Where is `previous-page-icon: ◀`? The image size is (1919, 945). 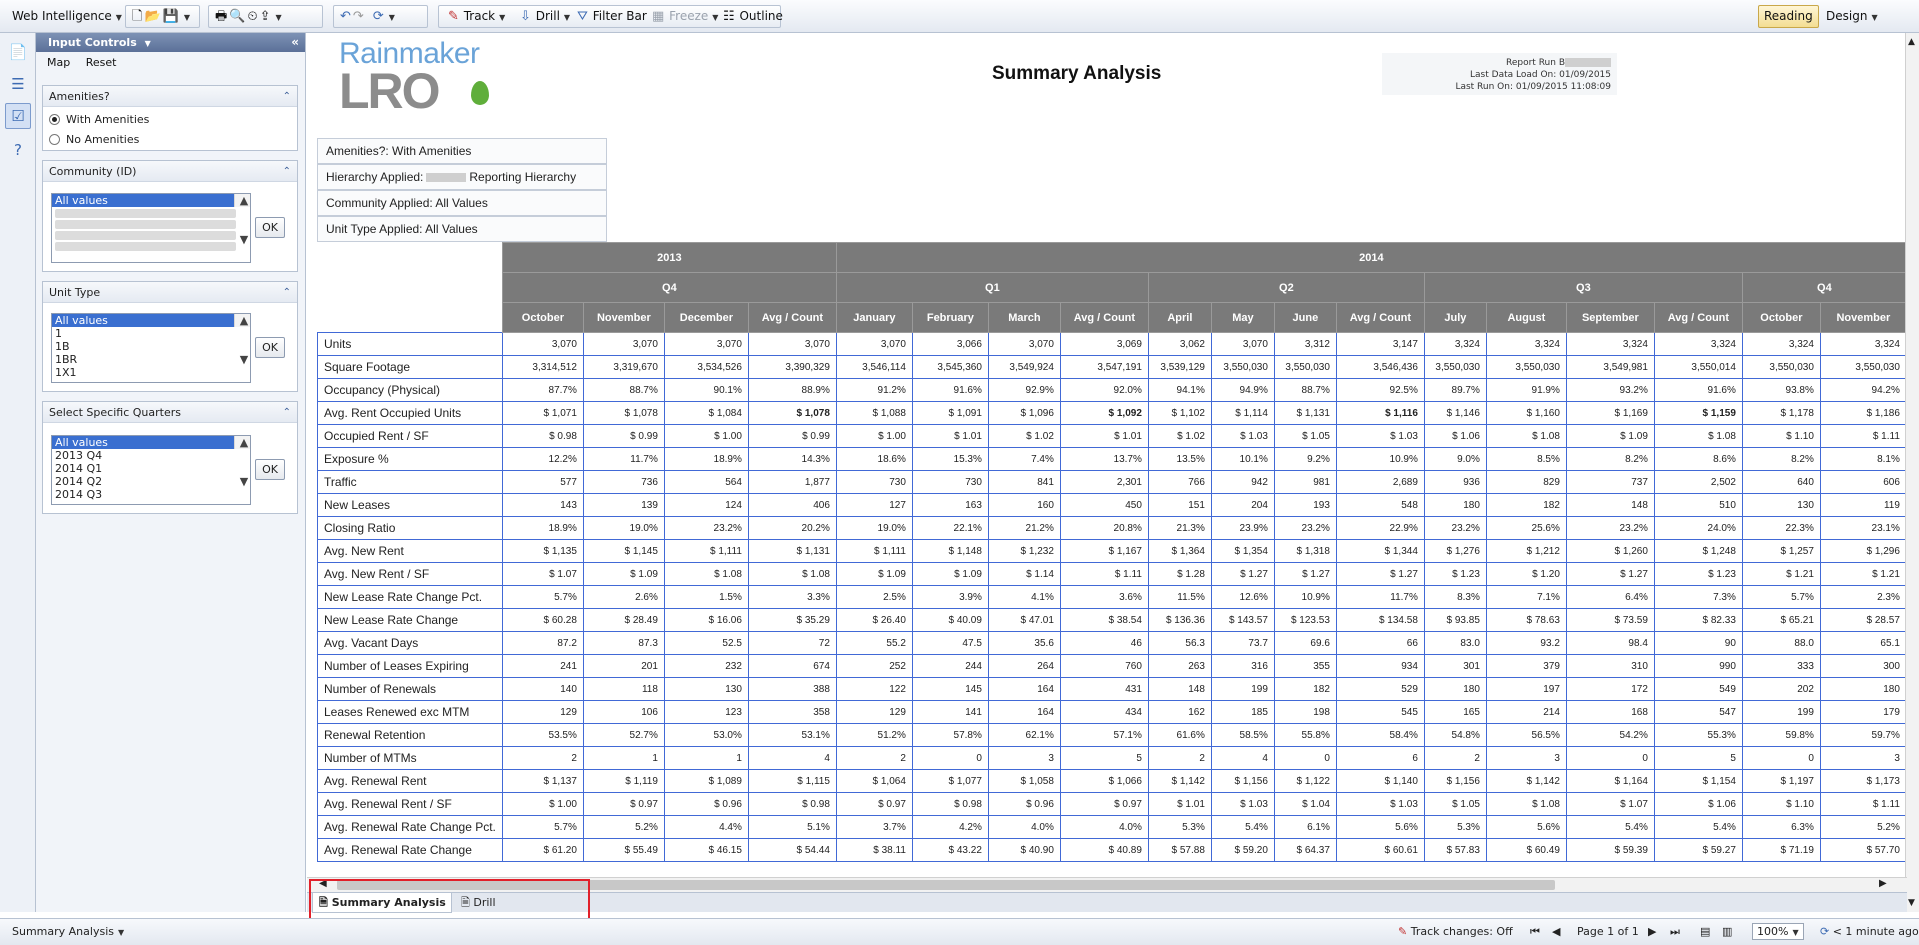
previous-page-icon: ◀ is located at coordinates (1556, 931).